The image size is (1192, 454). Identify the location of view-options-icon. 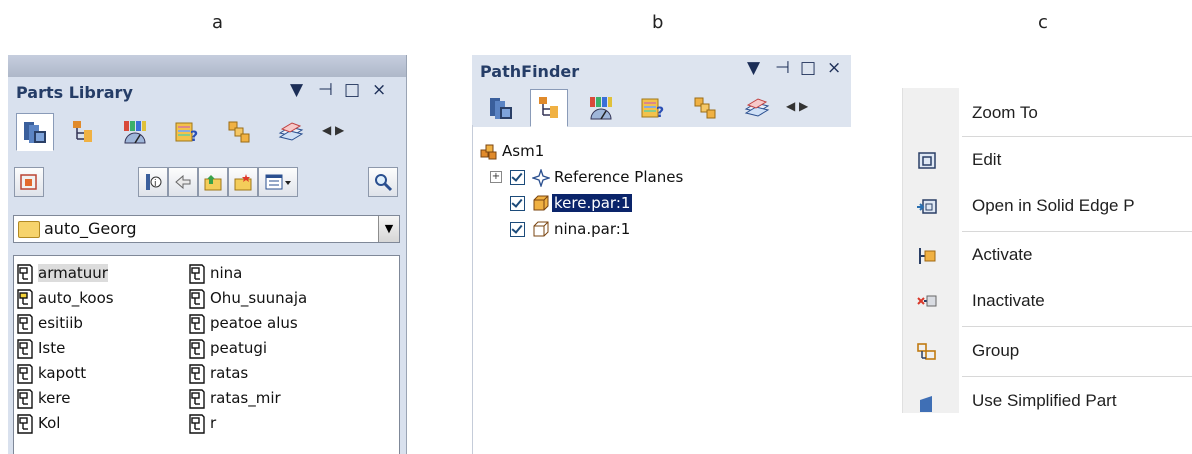
(278, 182).